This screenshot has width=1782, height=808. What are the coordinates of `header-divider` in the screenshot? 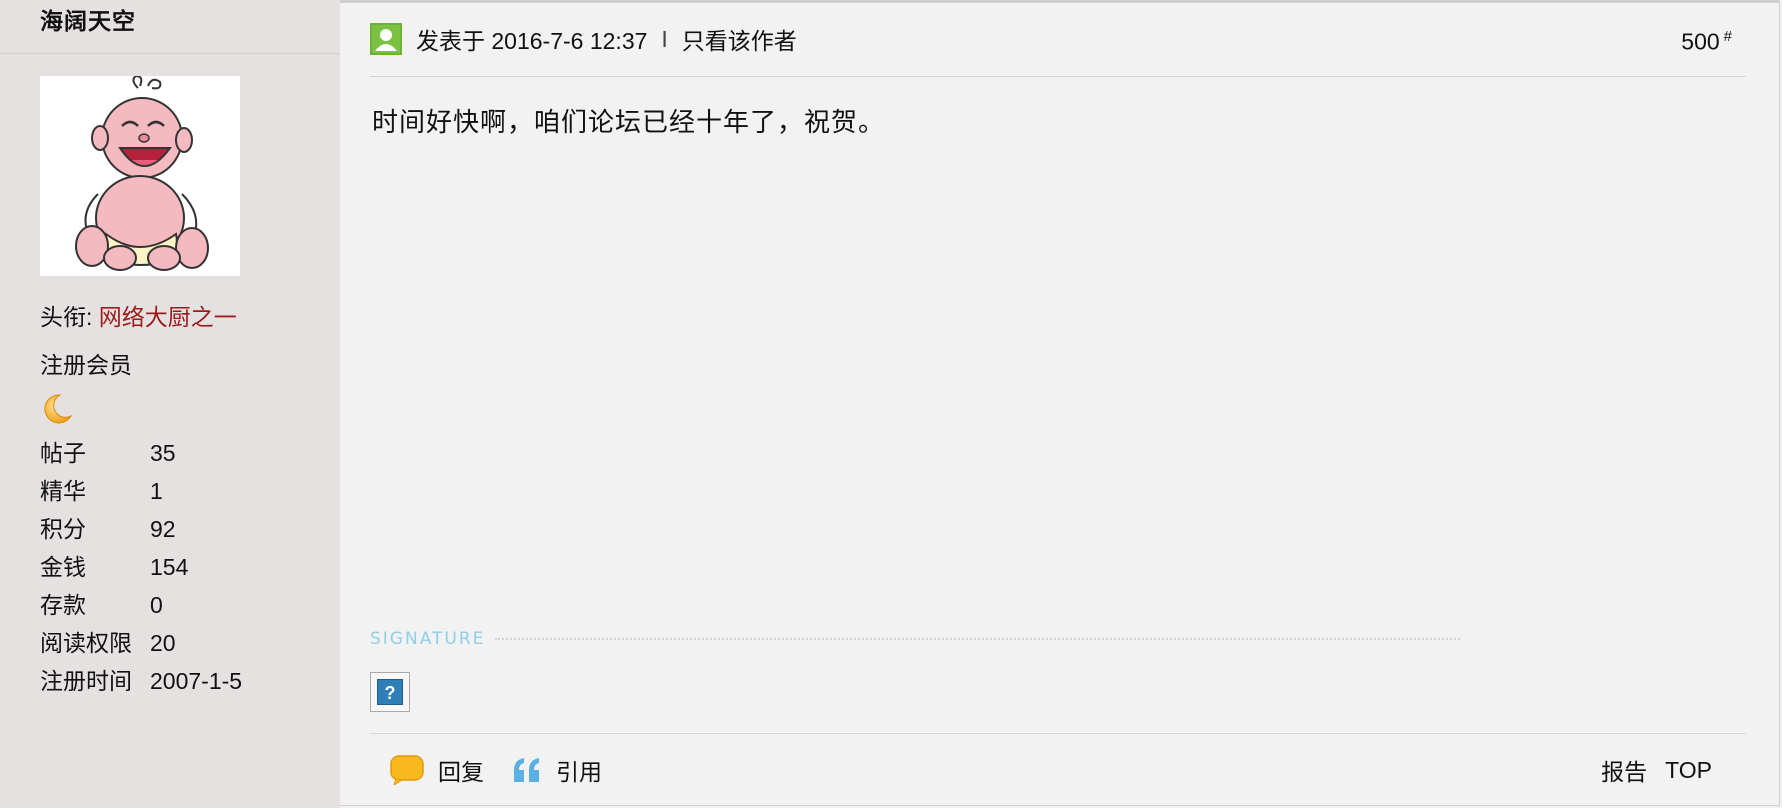 It's located at (1058, 76).